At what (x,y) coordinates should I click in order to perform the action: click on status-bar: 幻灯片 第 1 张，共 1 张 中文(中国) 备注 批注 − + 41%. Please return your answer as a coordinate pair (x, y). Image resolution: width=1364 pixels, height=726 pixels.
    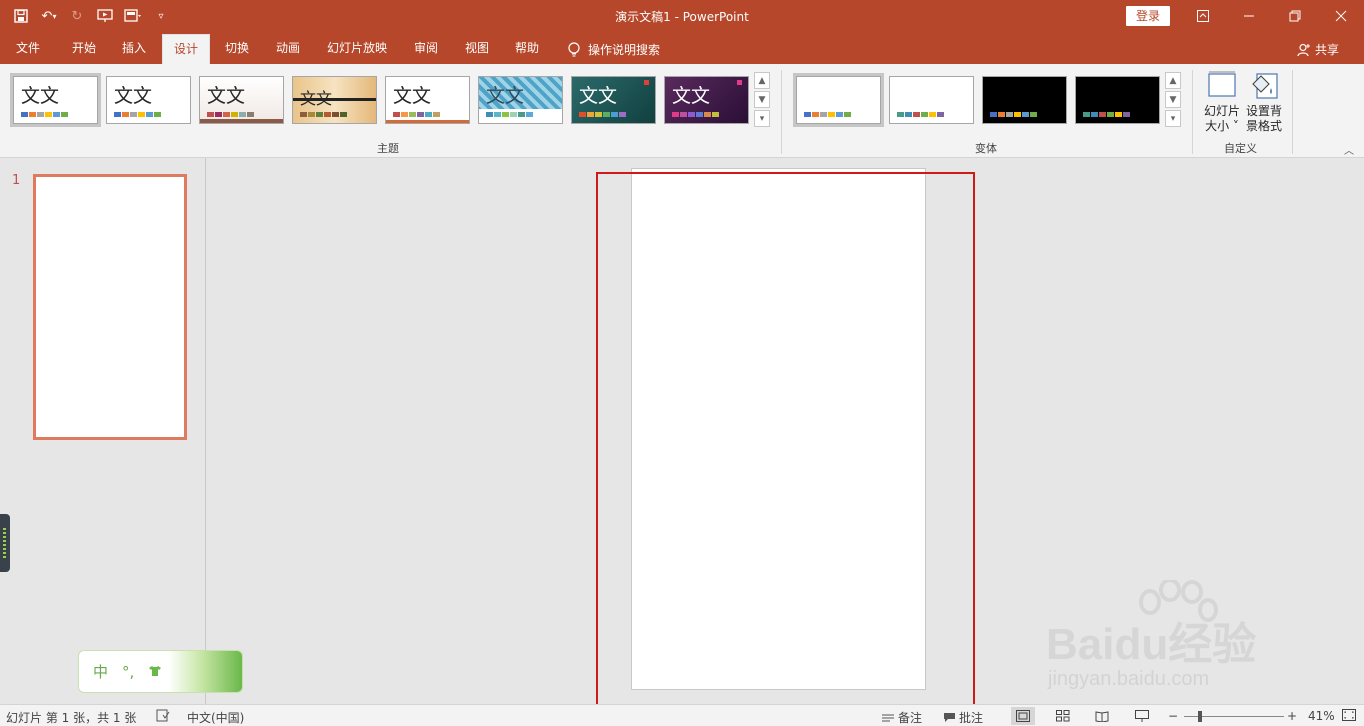
    Looking at the image, I should click on (682, 715).